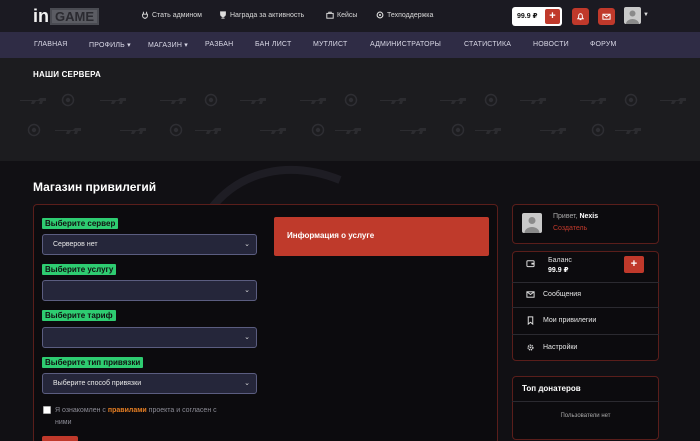 The image size is (700, 441). I want to click on tariff-label: Выберите тариф, so click(79, 315).